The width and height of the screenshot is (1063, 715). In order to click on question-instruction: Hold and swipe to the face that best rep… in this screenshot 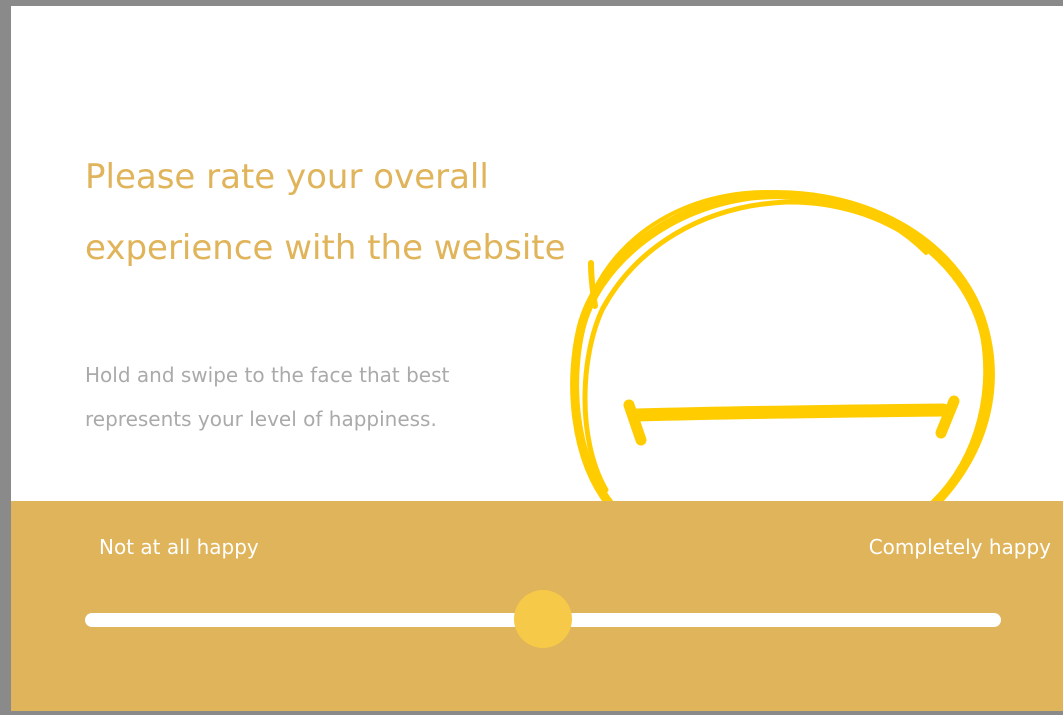, I will do `click(267, 397)`.